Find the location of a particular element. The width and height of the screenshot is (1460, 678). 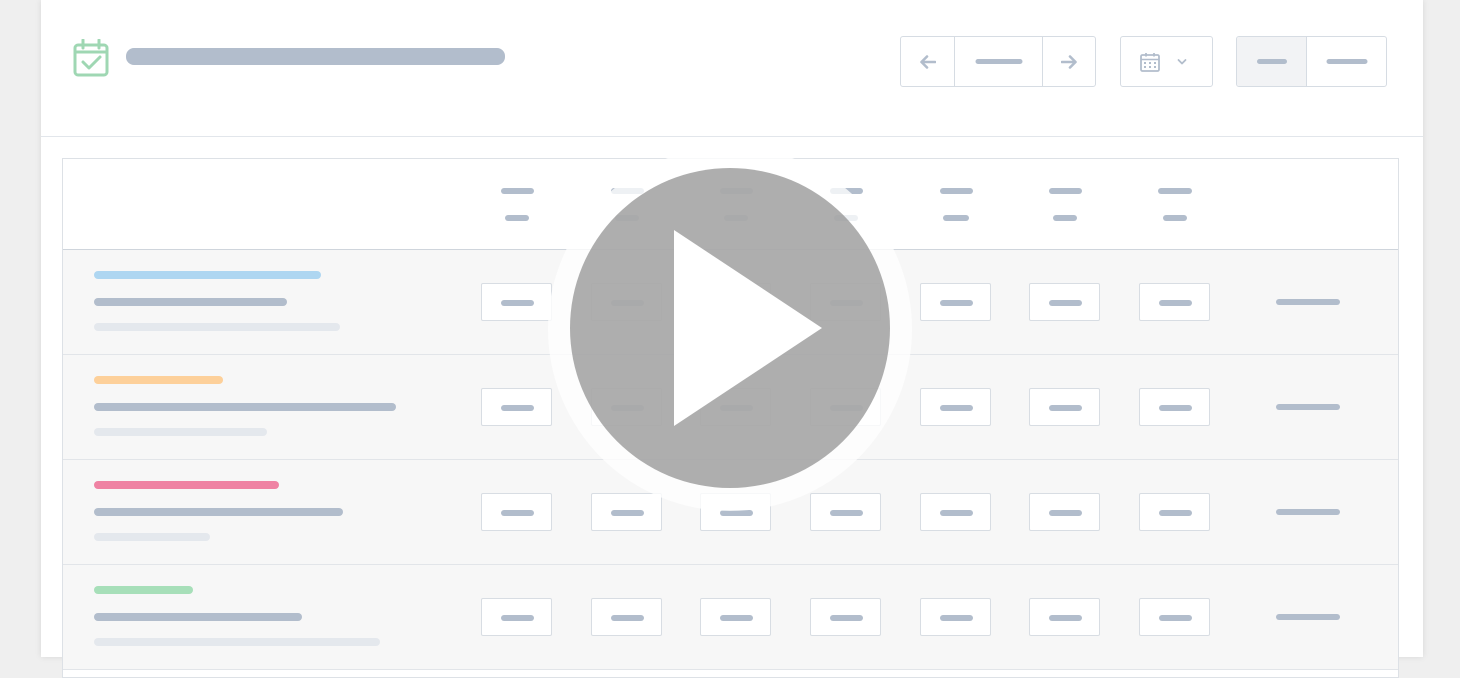

arrow-left-icon is located at coordinates (927, 61).